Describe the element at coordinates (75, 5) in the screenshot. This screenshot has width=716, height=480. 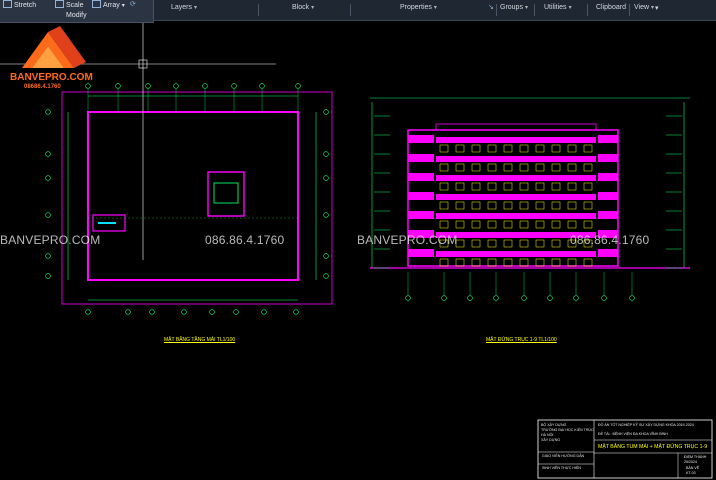
I see `scale-label: Scale` at that location.